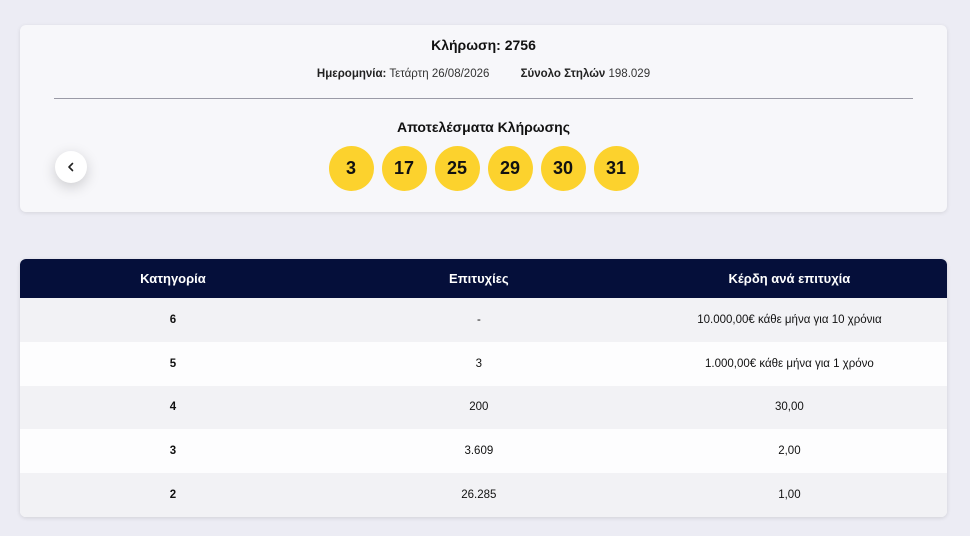 This screenshot has height=536, width=970. Describe the element at coordinates (351, 168) in the screenshot. I see `number-ball: 3` at that location.